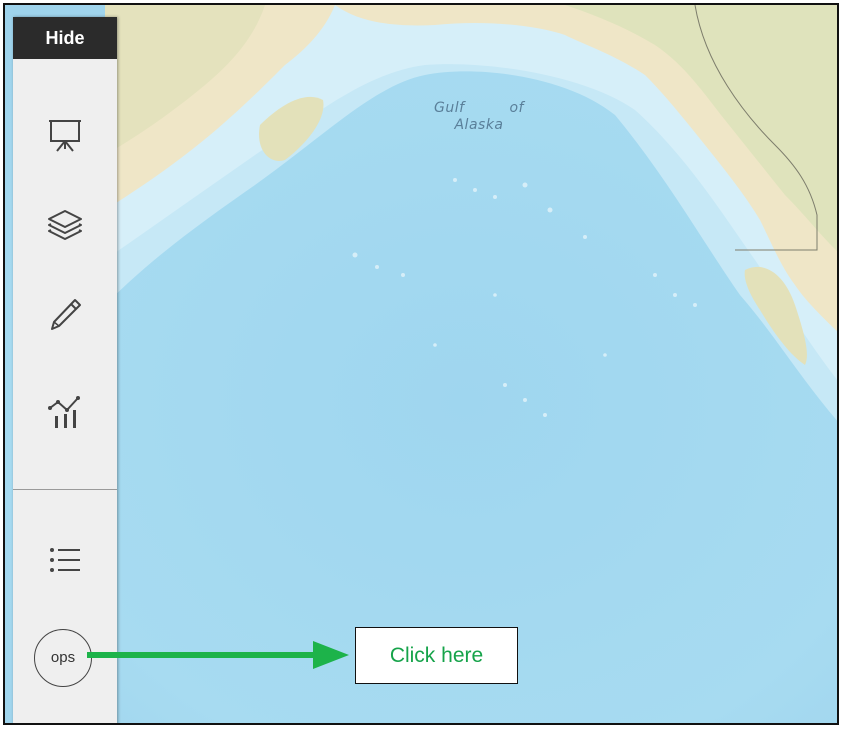 The height and width of the screenshot is (729, 843). I want to click on analysis-button, so click(65, 412).